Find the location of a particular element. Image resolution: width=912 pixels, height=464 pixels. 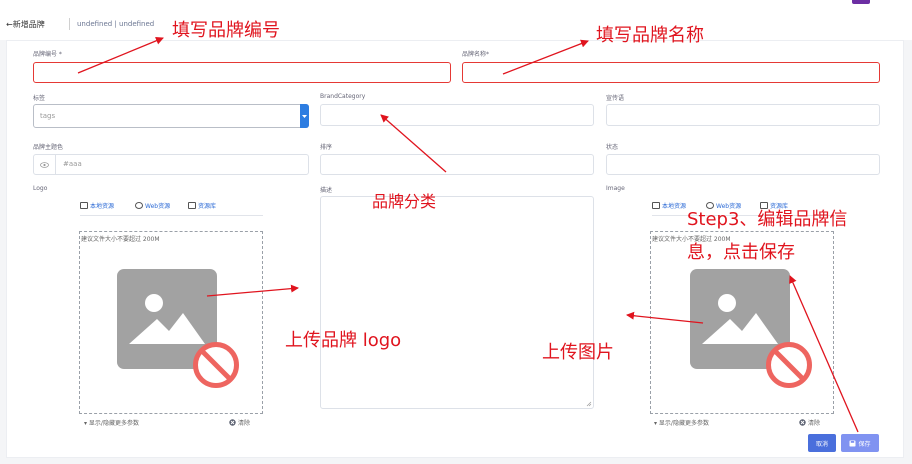

arrow-logo is located at coordinates (252, 290).